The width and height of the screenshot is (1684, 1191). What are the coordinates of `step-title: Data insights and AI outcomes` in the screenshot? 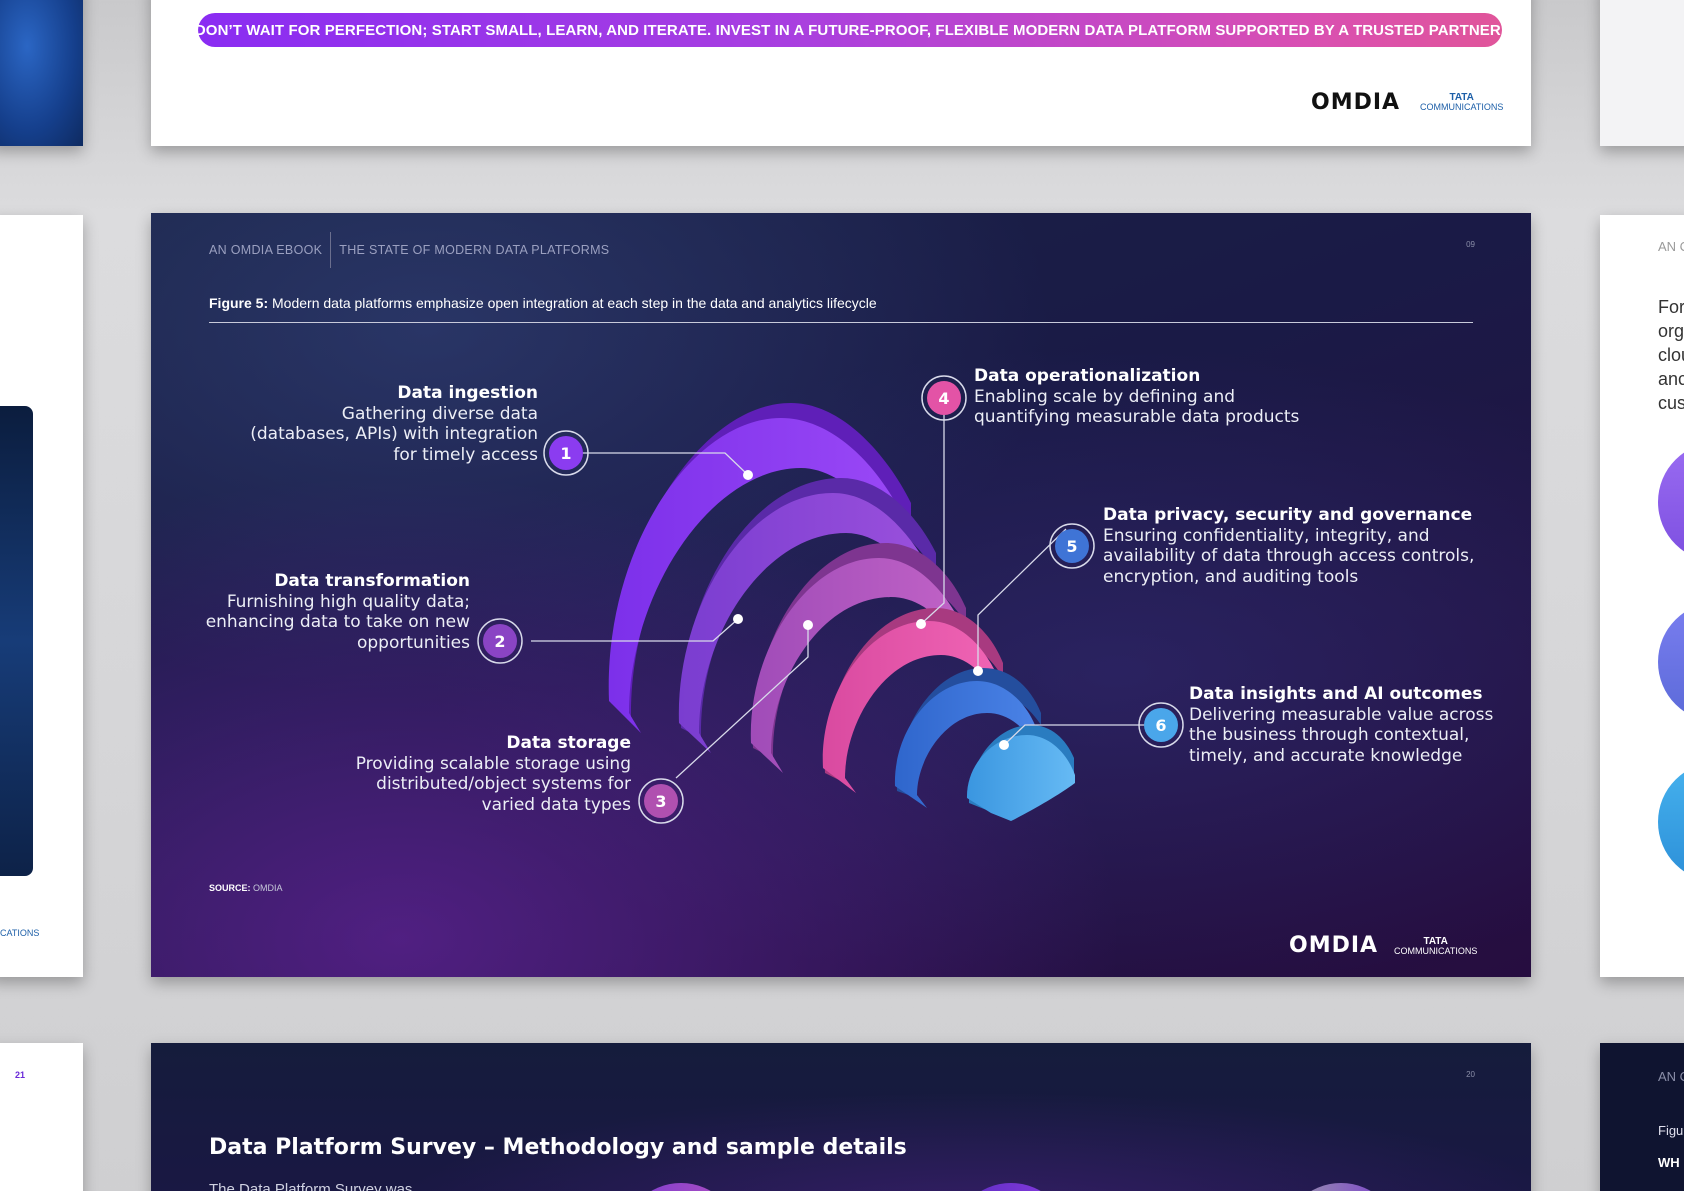 It's located at (1336, 694).